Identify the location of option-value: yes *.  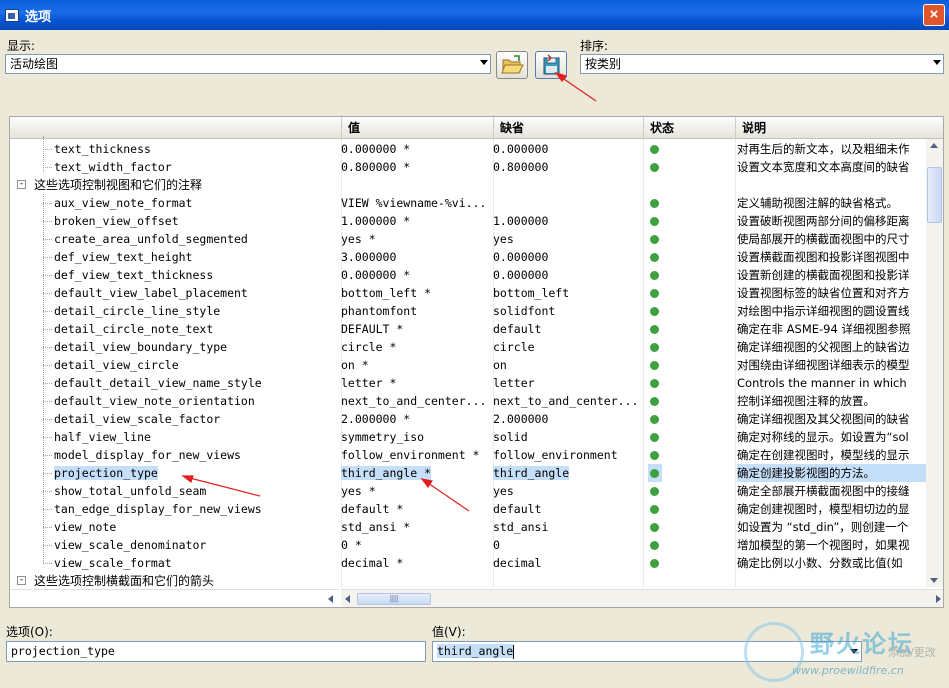
(416, 239).